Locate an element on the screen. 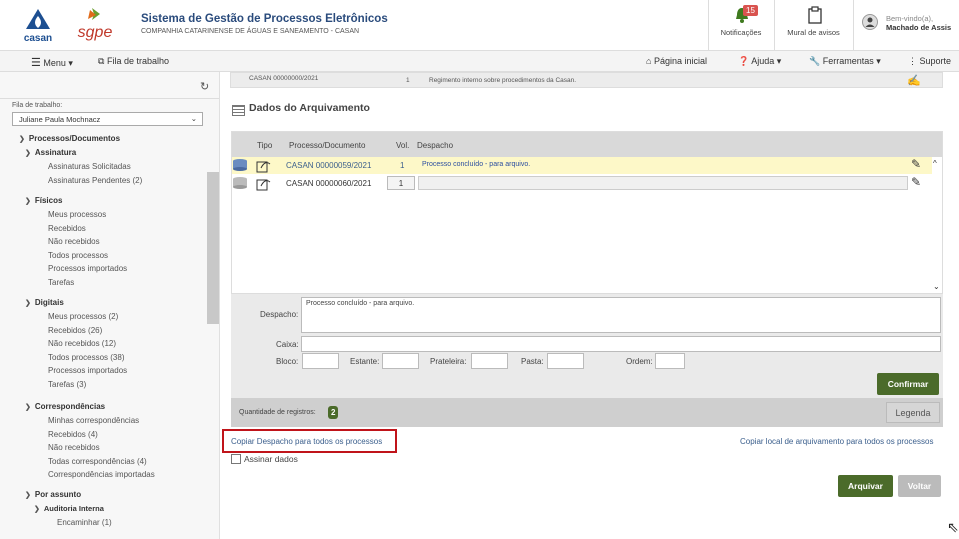  tree-processos-documentos: ❯ Processos/Documentos is located at coordinates (69, 138).